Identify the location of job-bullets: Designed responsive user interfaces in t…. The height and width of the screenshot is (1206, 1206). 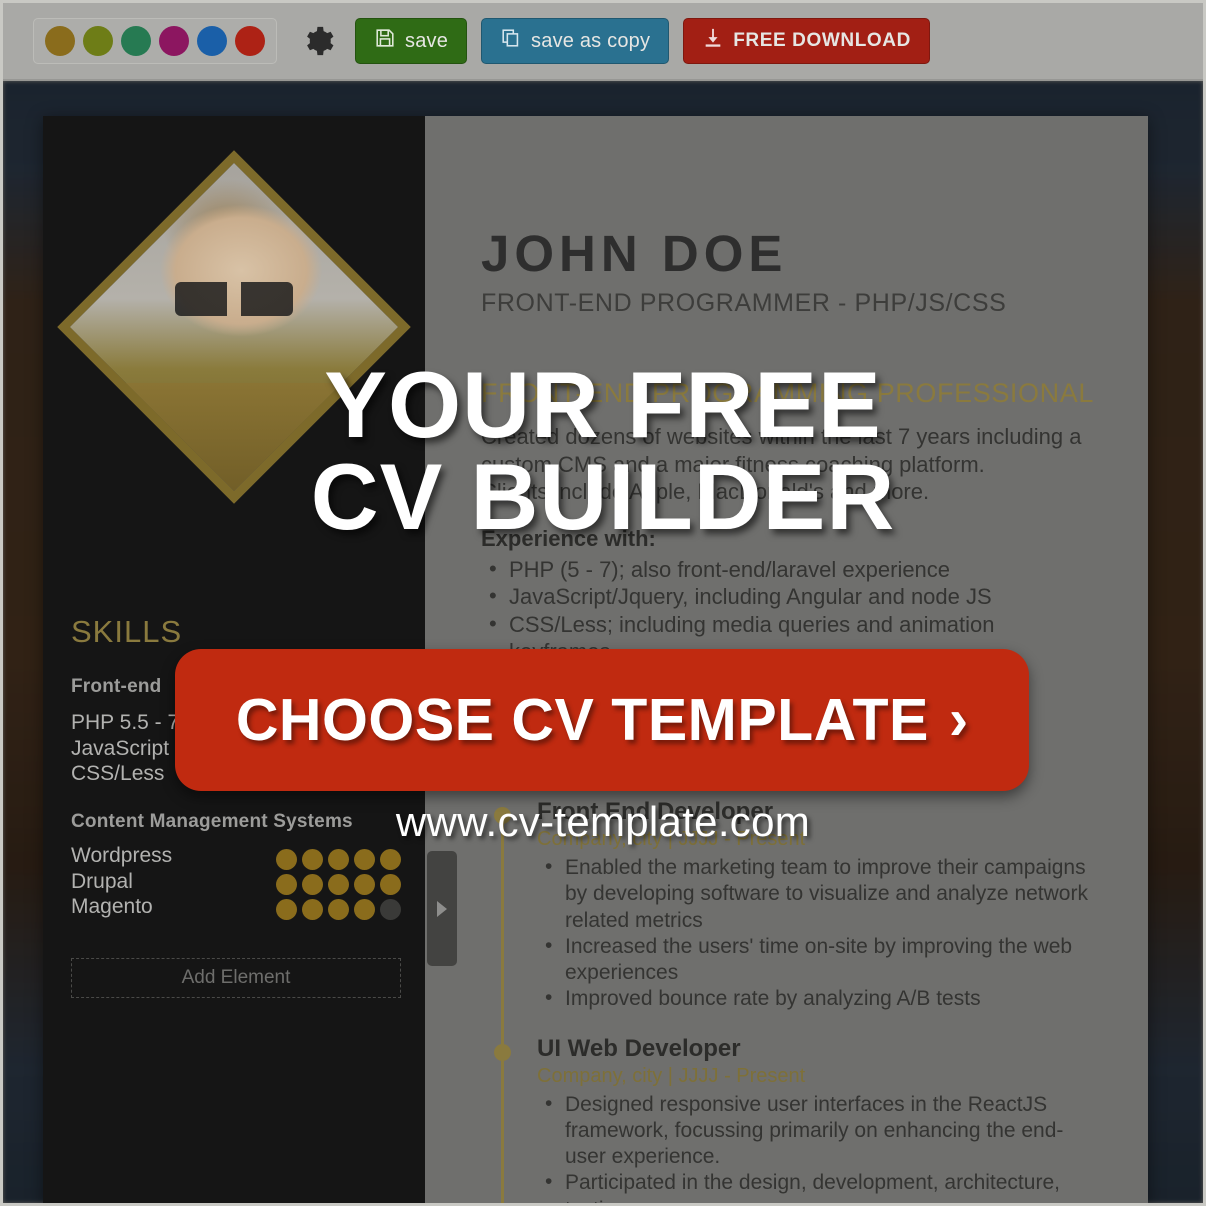
(819, 1147).